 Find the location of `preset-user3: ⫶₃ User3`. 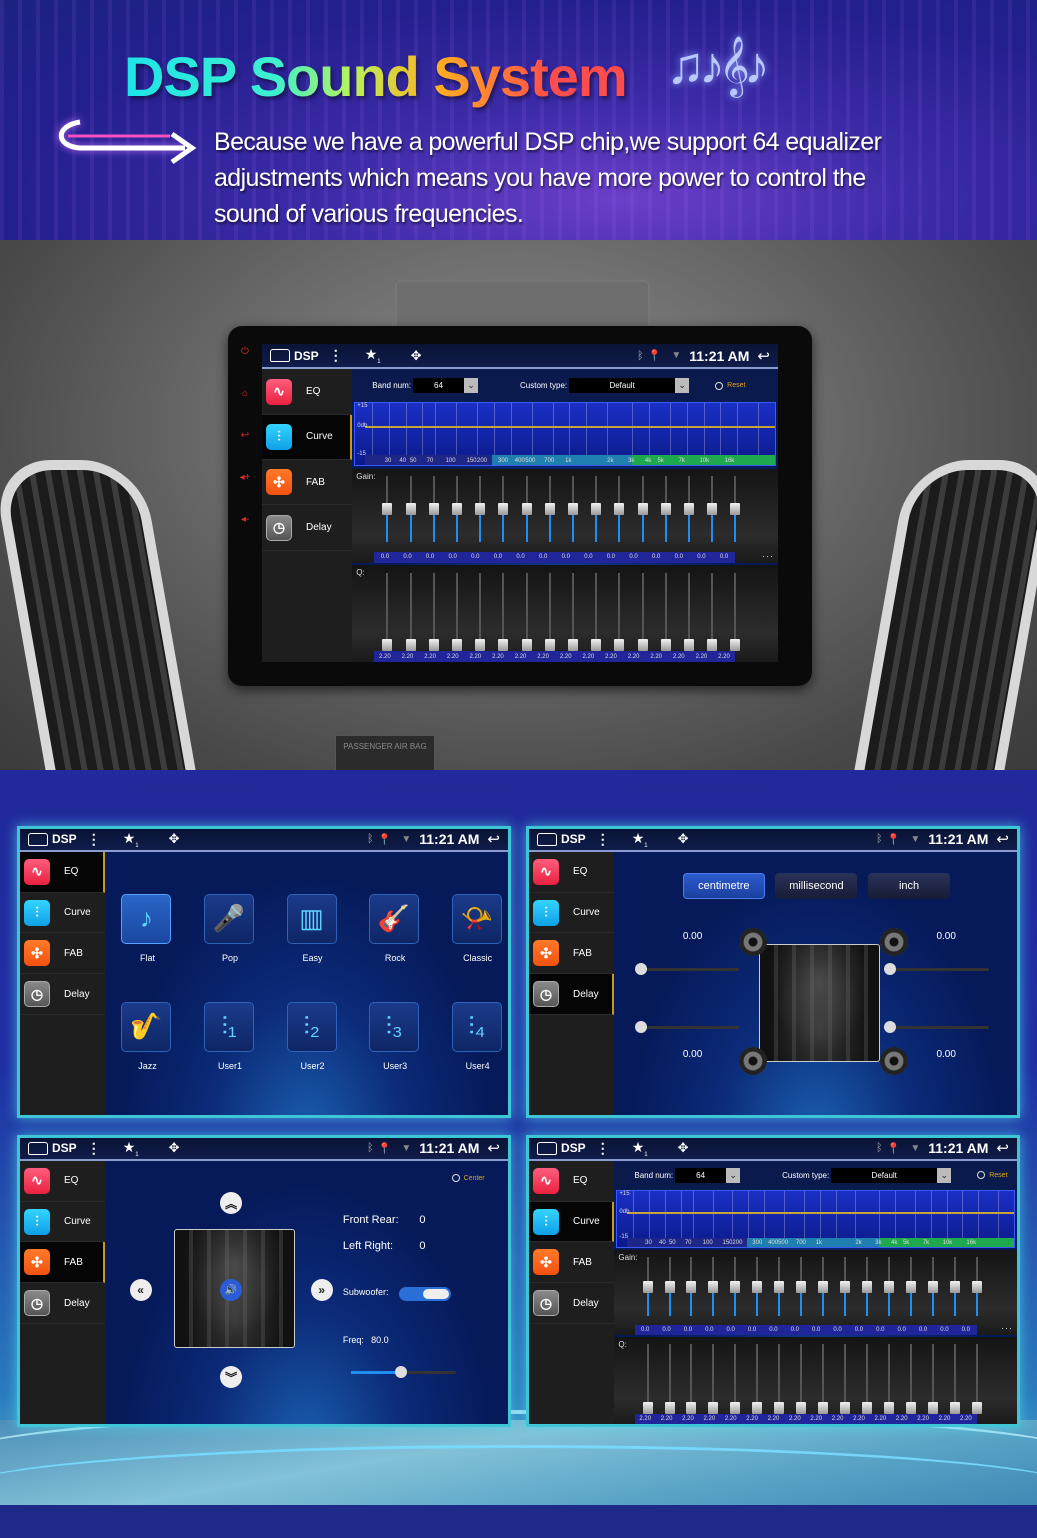

preset-user3: ⫶₃ User3 is located at coordinates (395, 1036).